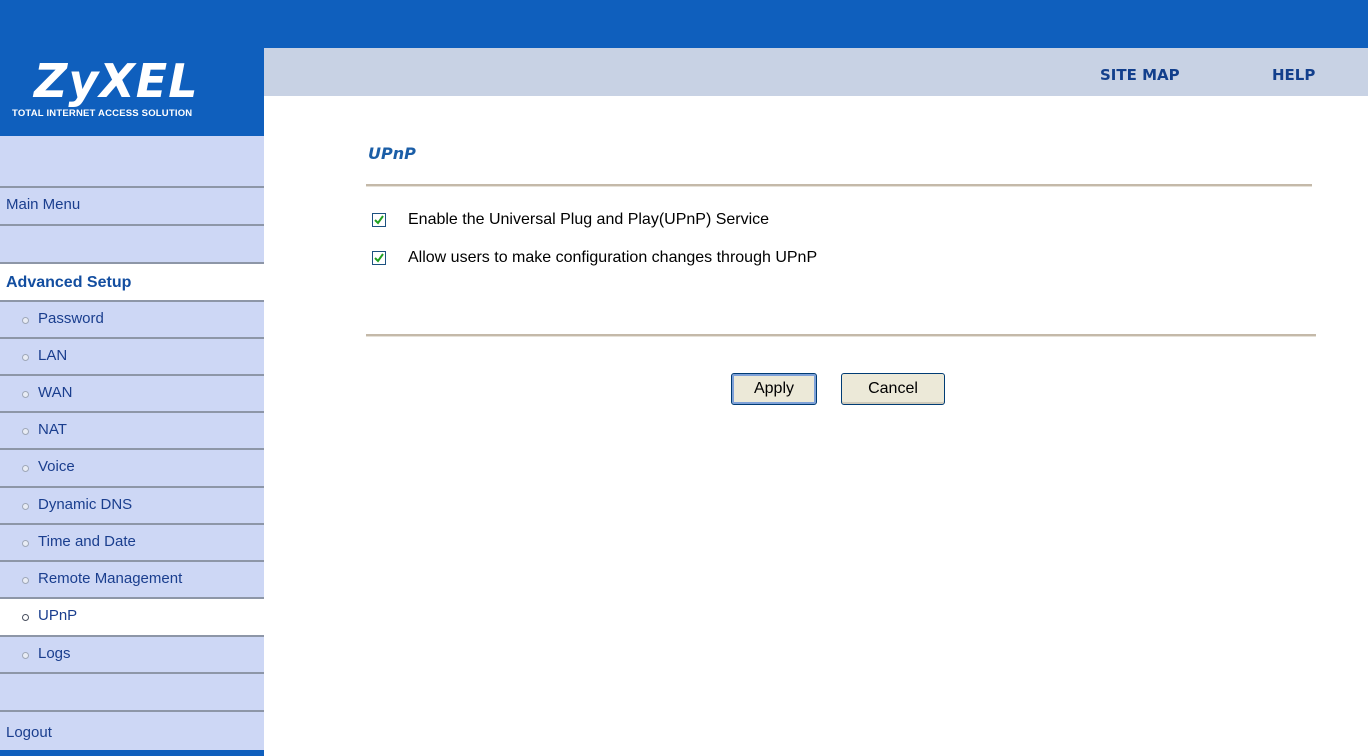 This screenshot has height=756, width=1368. What do you see at coordinates (53, 355) in the screenshot?
I see `sidebar-item-label: LAN` at bounding box center [53, 355].